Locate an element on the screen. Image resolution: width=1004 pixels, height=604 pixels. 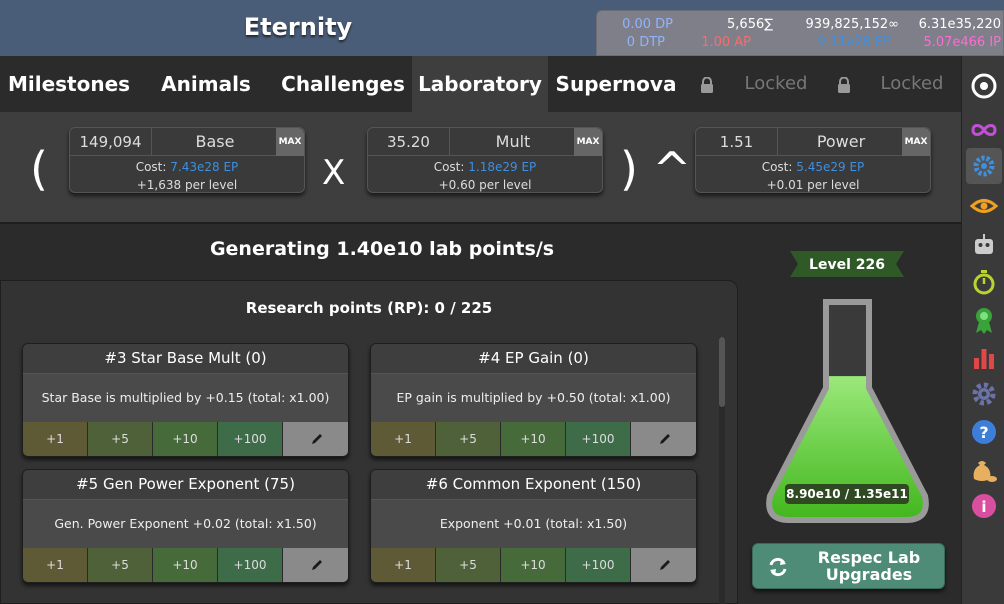
upgrade-desc: Exponent +0.01 (total: x1.50) is located at coordinates (533, 524).